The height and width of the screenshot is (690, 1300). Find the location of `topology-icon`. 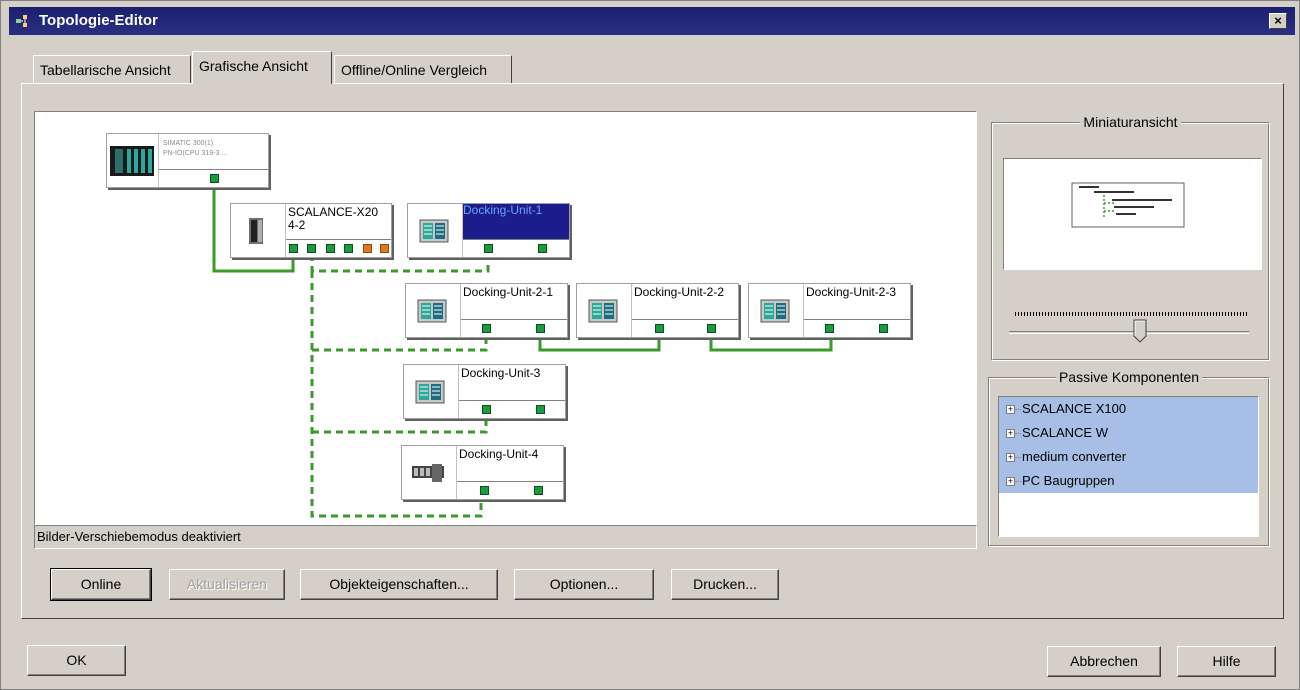

topology-icon is located at coordinates (21, 21).